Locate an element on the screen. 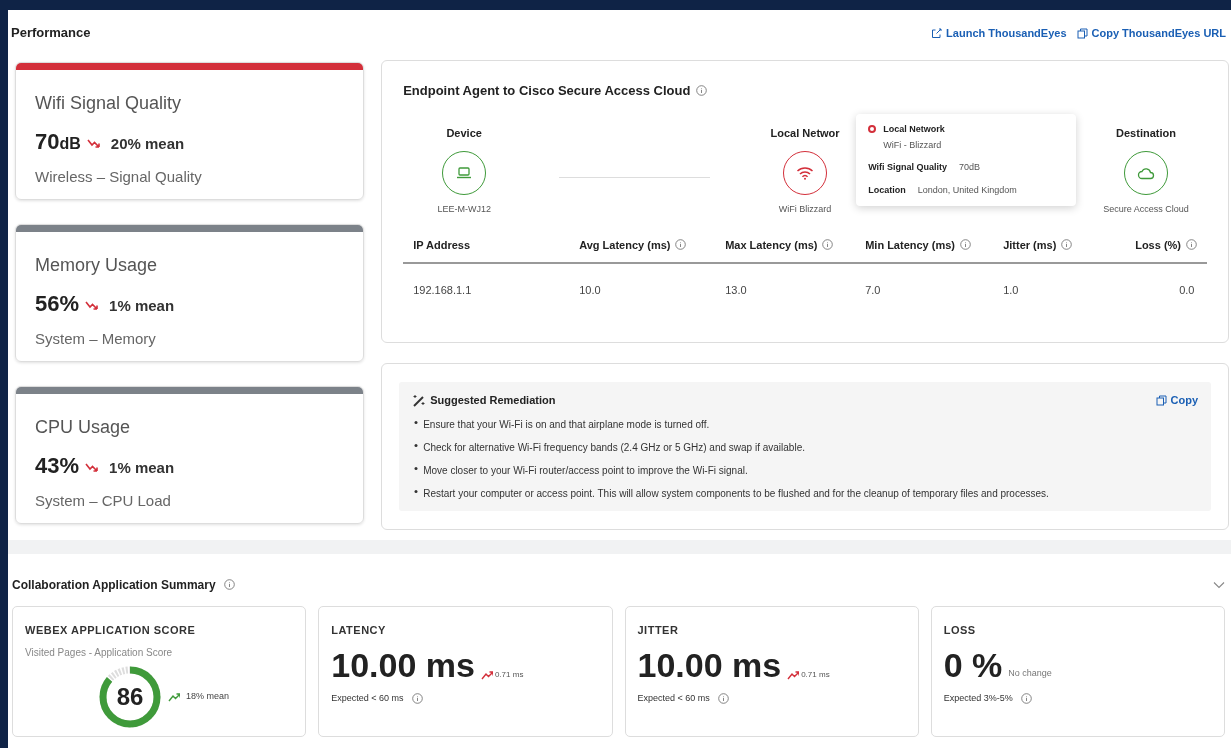 This screenshot has width=1231, height=748. section-title: Performance is located at coordinates (51, 33).